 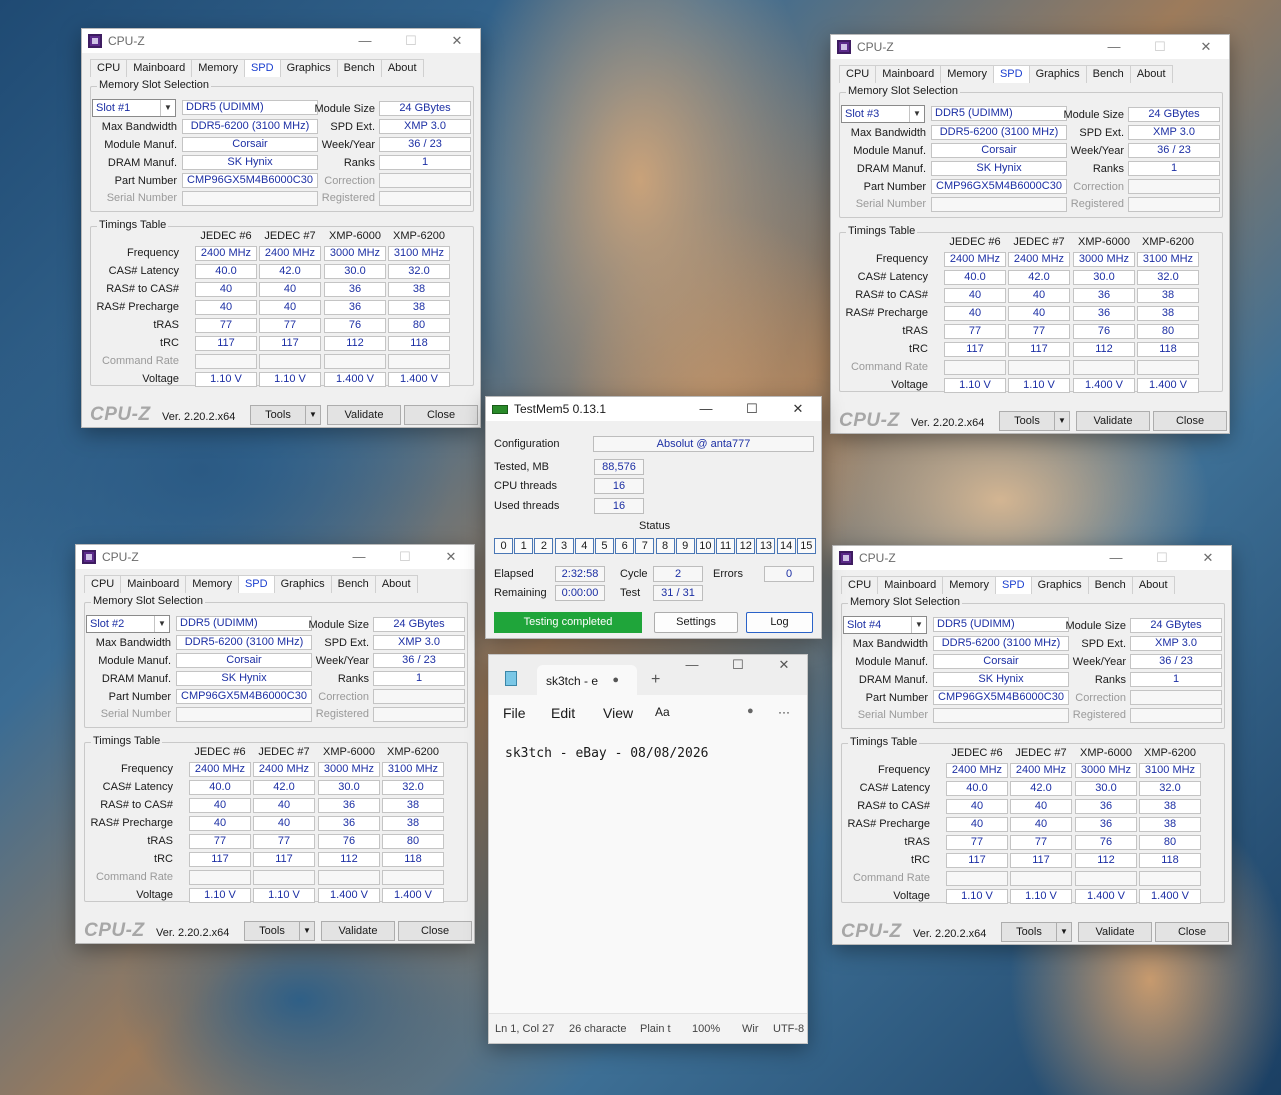 What do you see at coordinates (618, 713) in the screenshot?
I see `menu-view: View` at bounding box center [618, 713].